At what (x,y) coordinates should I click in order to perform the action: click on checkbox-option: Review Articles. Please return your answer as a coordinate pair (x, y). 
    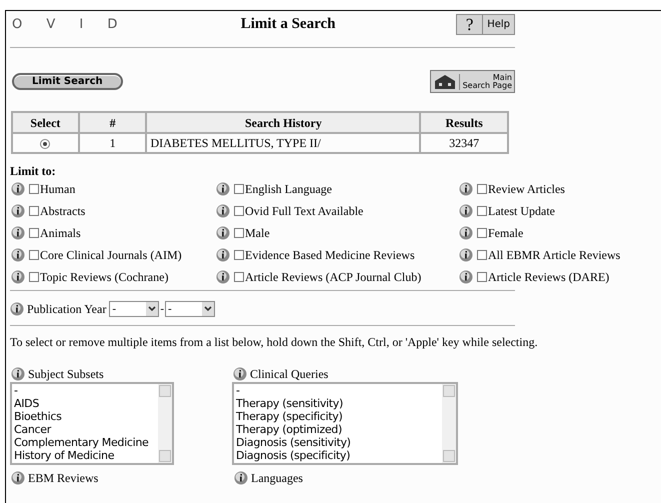
    Looking at the image, I should click on (521, 189).